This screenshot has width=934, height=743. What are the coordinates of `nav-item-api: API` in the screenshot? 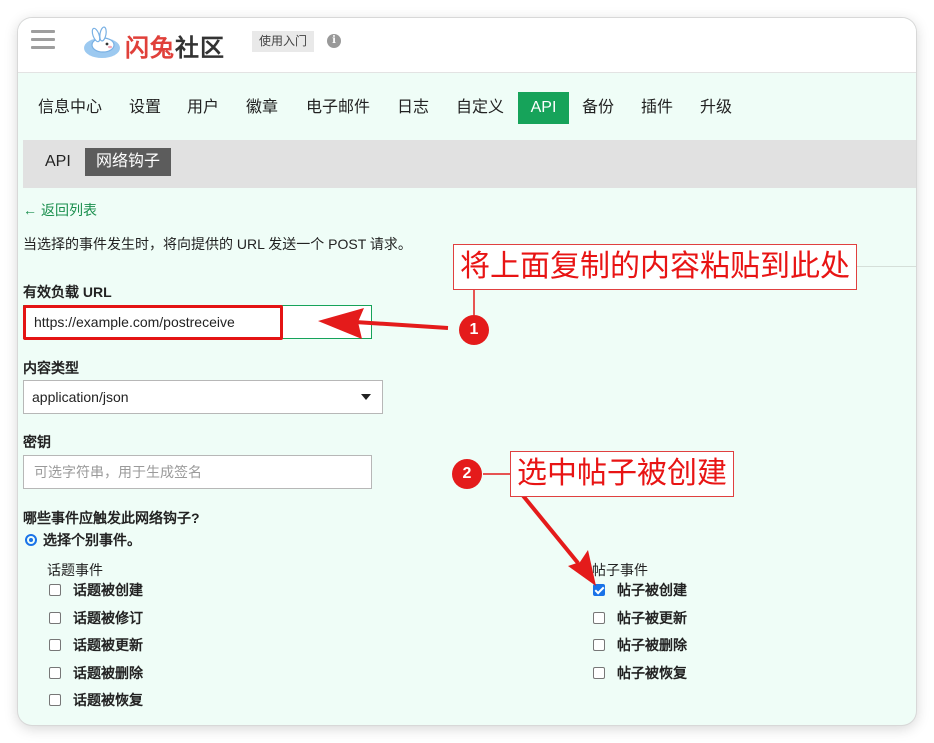 It's located at (543, 108).